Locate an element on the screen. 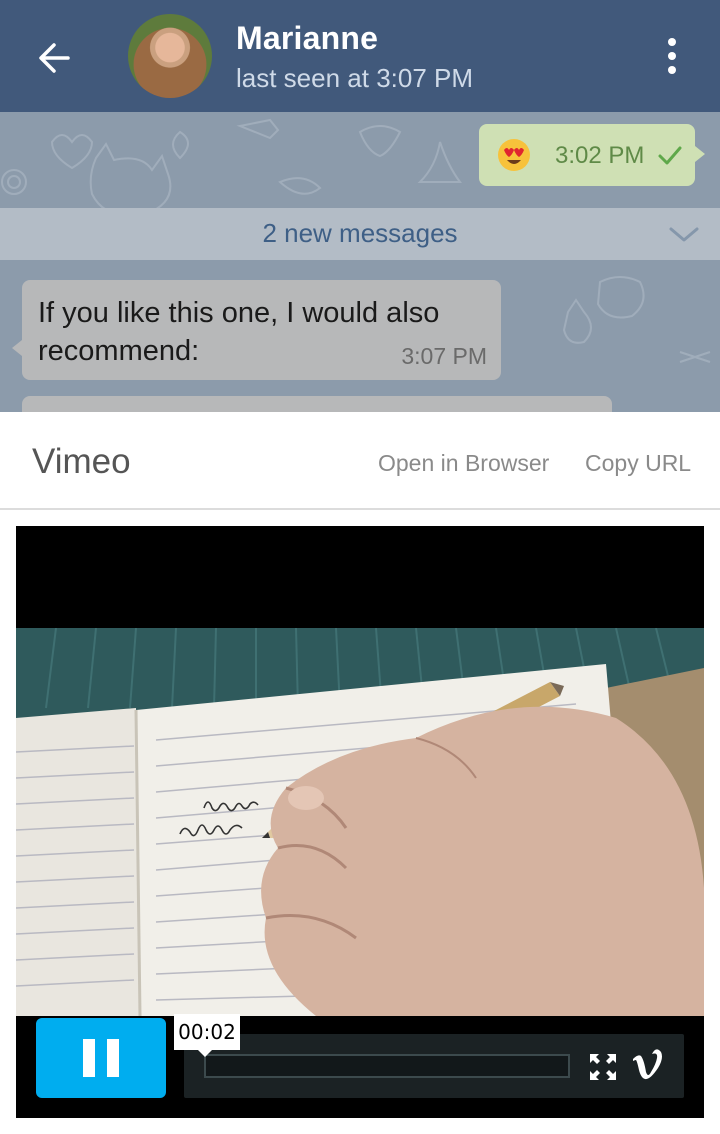 The height and width of the screenshot is (1134, 720). check-icon is located at coordinates (670, 155).